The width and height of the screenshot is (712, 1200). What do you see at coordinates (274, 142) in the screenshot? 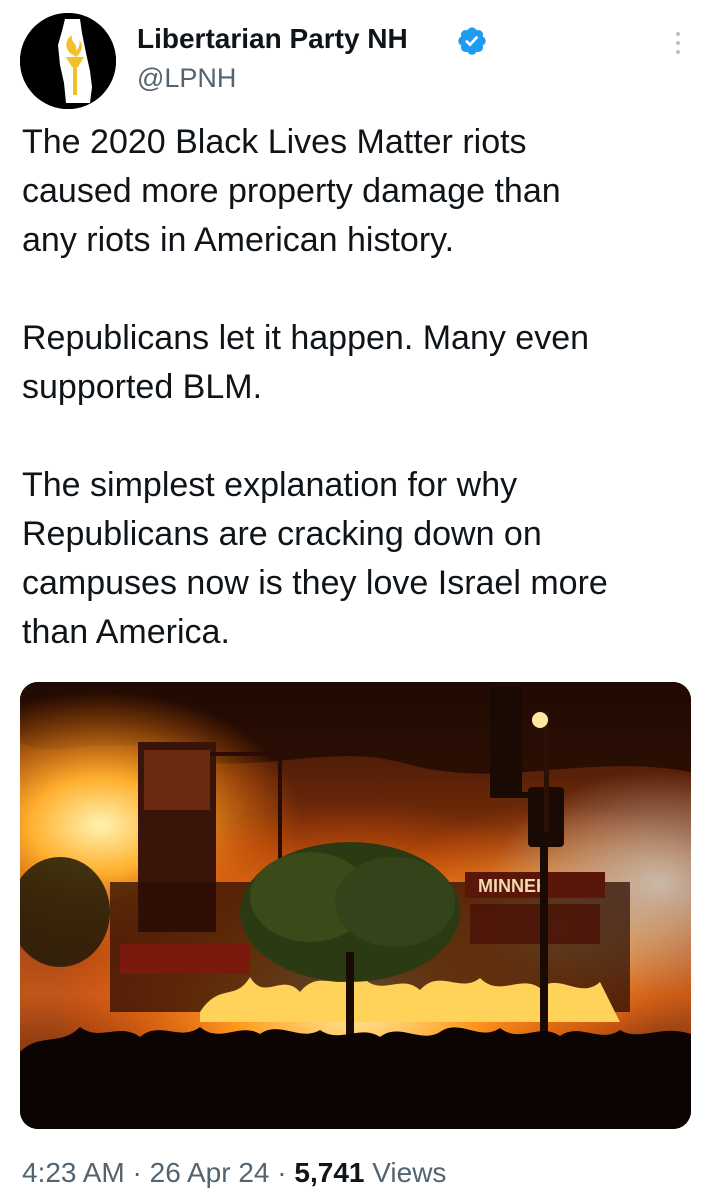
I see `tweet-line: The 2020 Black Lives Matter riots` at bounding box center [274, 142].